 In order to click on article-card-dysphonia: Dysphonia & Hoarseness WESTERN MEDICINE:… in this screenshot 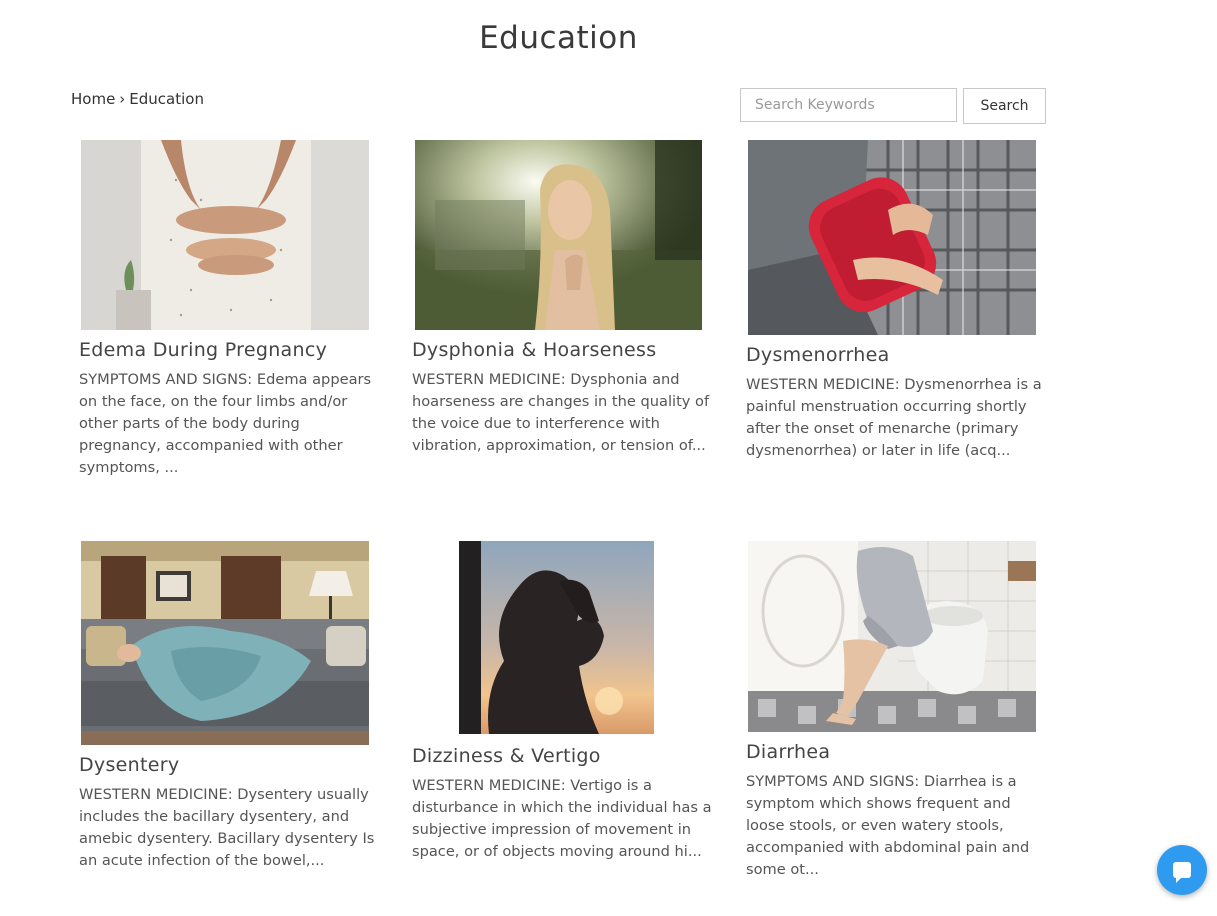, I will do `click(562, 298)`.